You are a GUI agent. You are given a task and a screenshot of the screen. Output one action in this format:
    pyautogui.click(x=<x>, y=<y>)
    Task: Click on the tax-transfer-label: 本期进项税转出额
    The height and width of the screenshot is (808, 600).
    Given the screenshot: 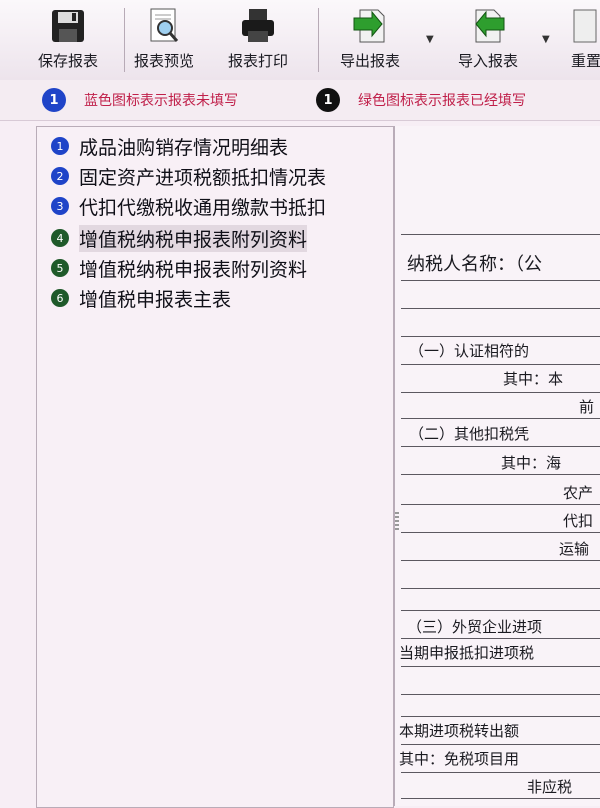 What is the action you would take?
    pyautogui.click(x=459, y=731)
    